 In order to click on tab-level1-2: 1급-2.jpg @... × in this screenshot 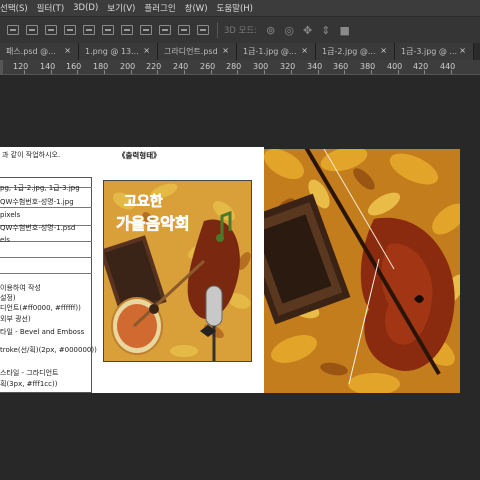, I will do `click(355, 51)`.